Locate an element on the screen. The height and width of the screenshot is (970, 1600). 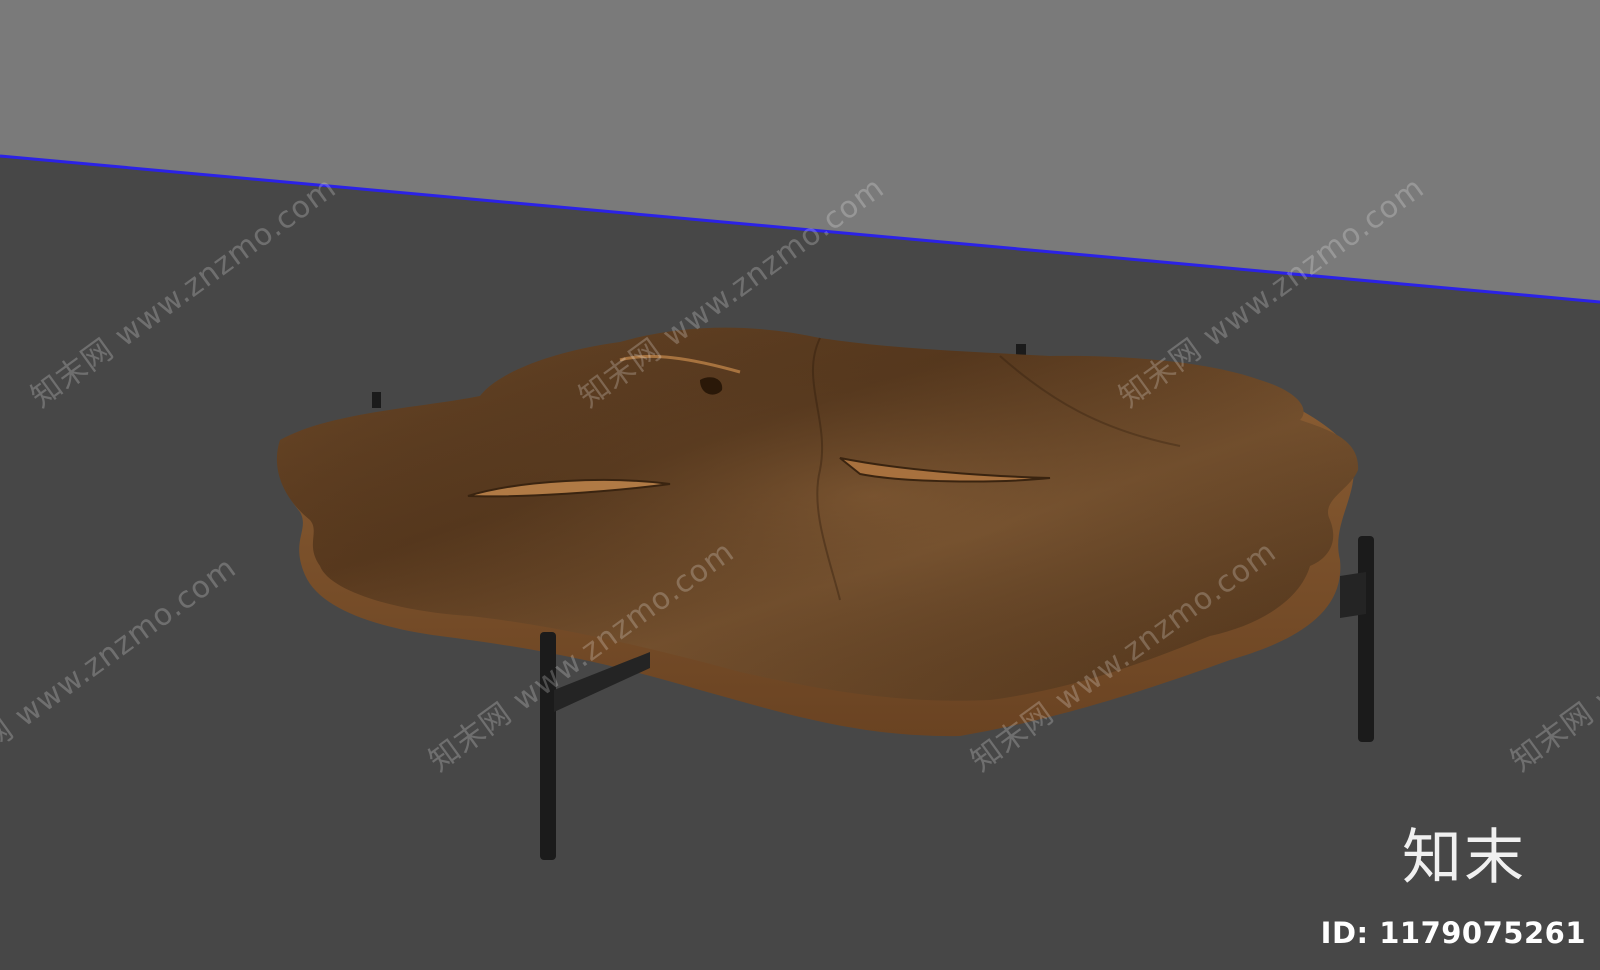
table-leg-brace-right is located at coordinates (1353, 595).